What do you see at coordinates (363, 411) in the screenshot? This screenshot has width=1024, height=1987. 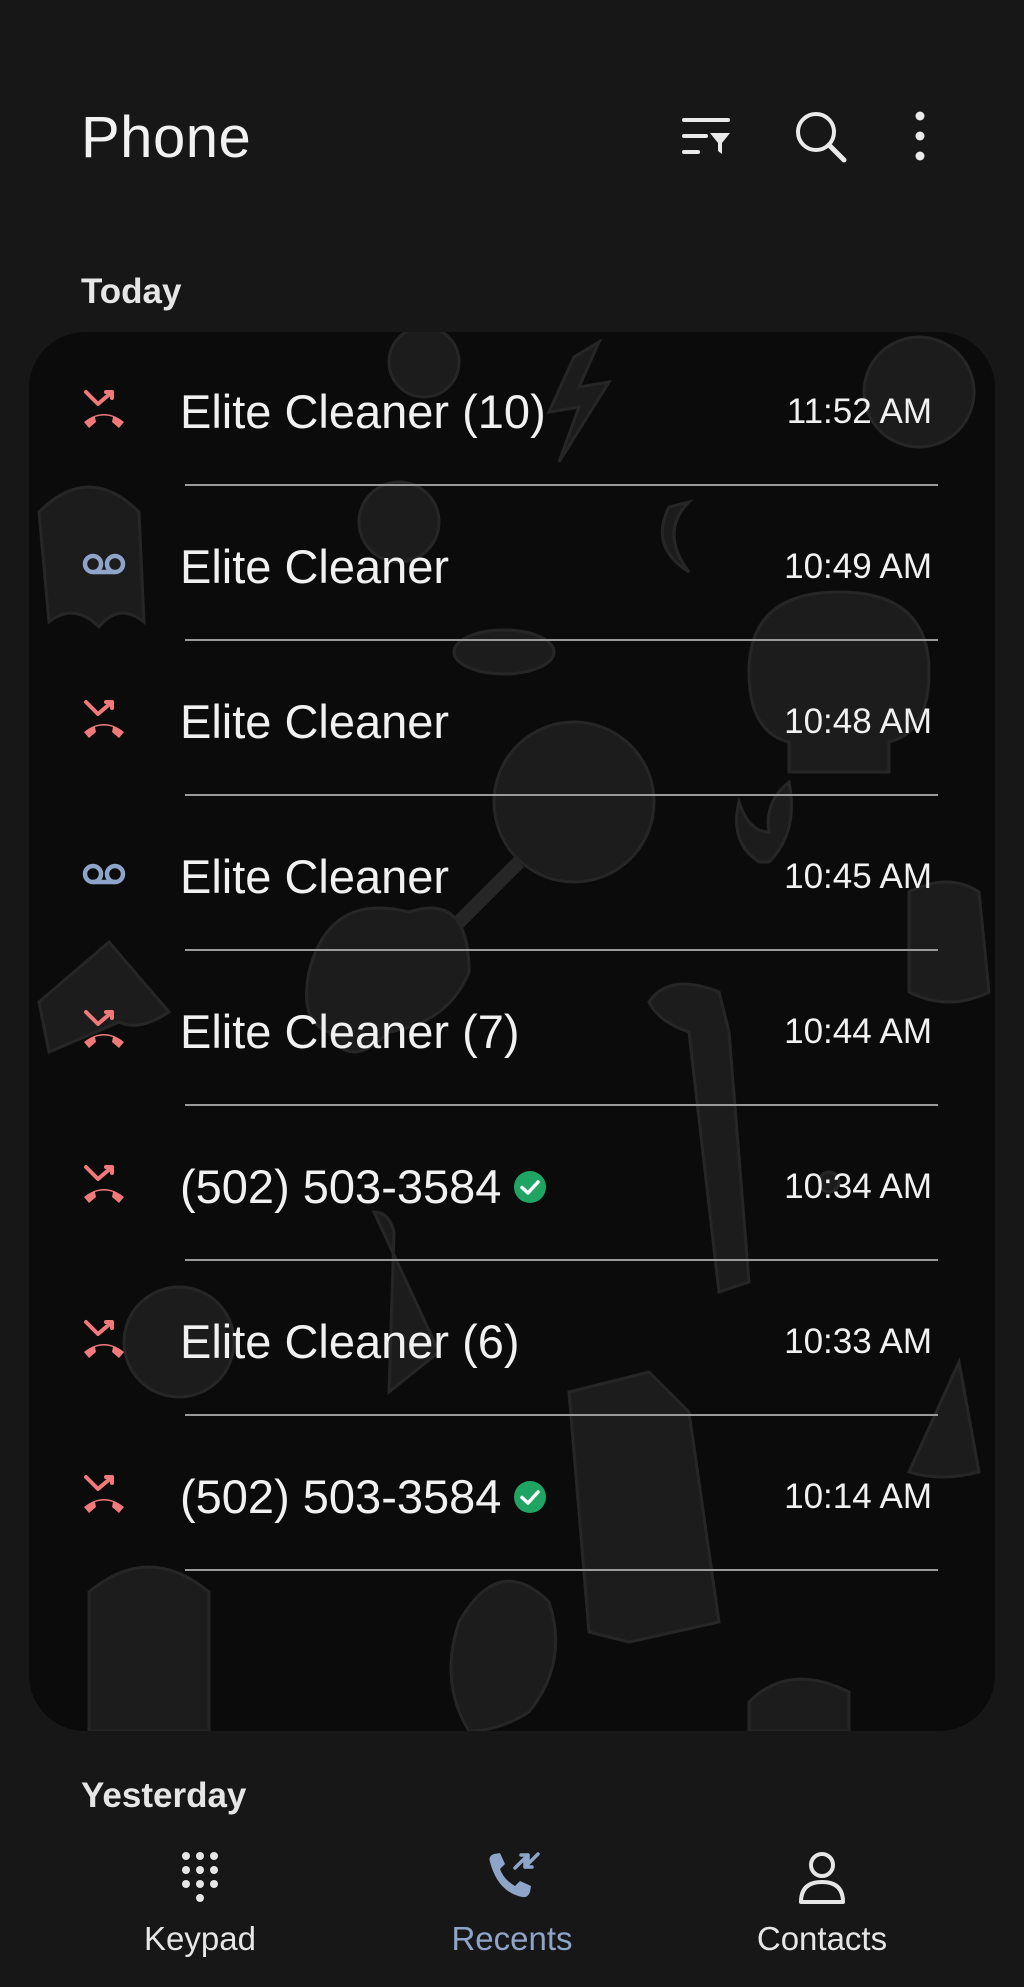 I see `caller-name: Elite Cleaner (10)` at bounding box center [363, 411].